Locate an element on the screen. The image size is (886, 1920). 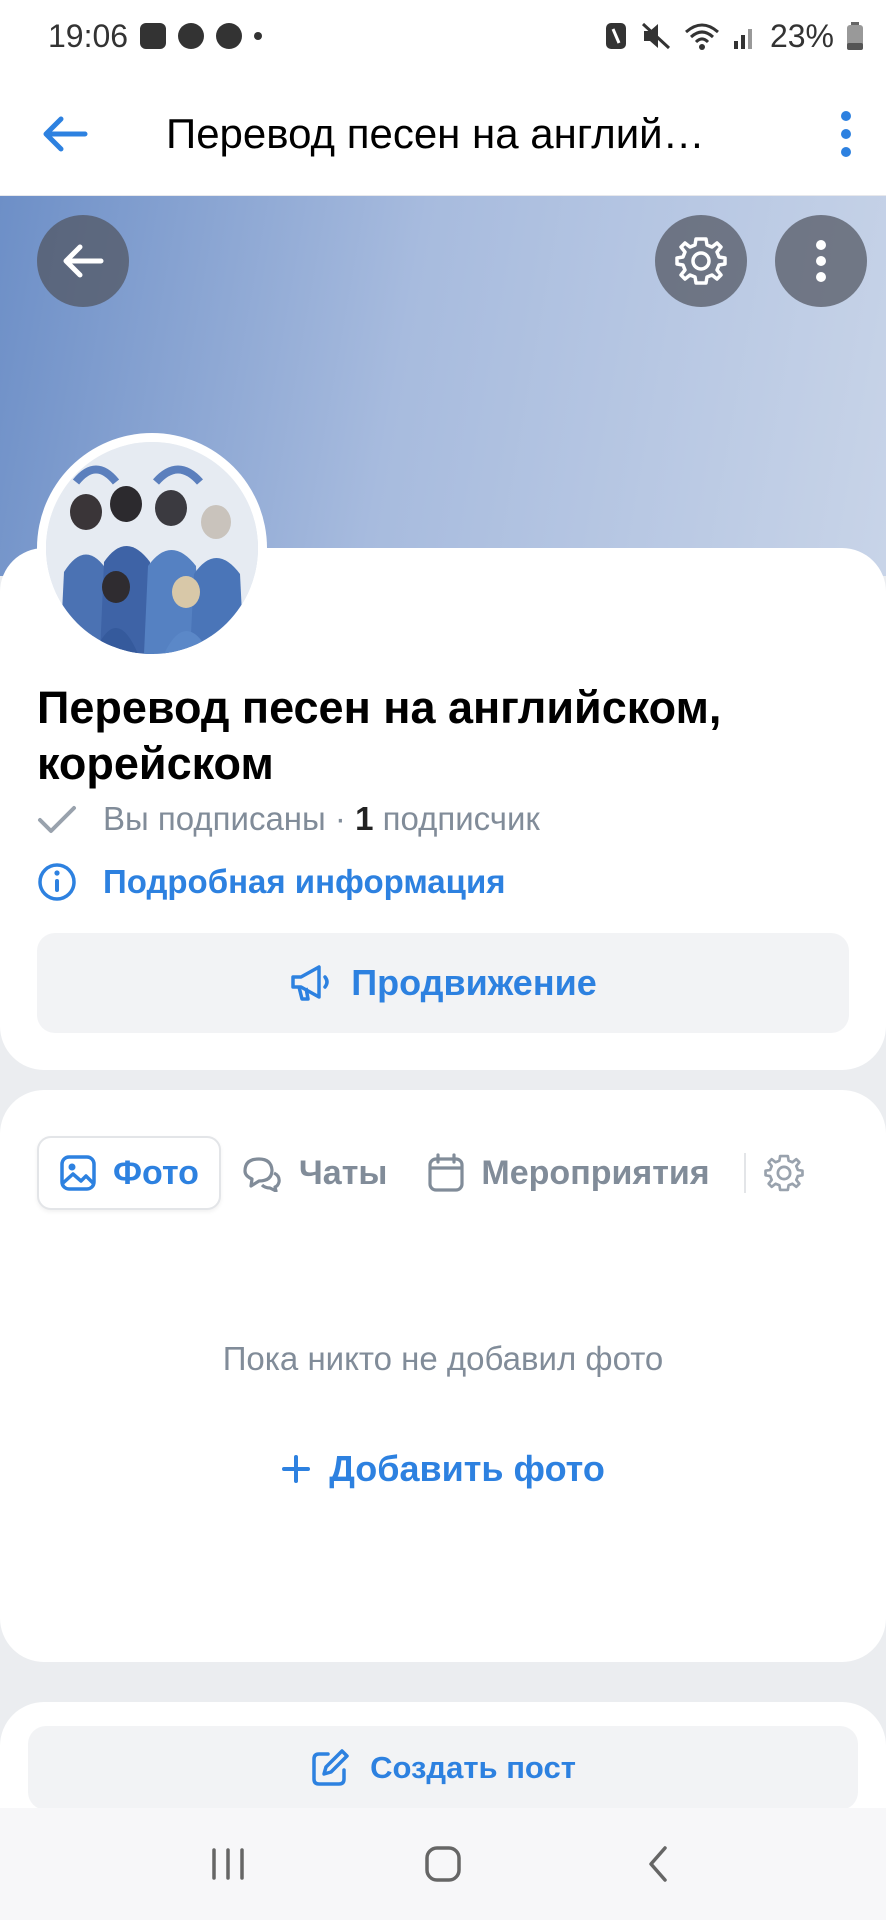
calendar-icon is located at coordinates (446, 1172).